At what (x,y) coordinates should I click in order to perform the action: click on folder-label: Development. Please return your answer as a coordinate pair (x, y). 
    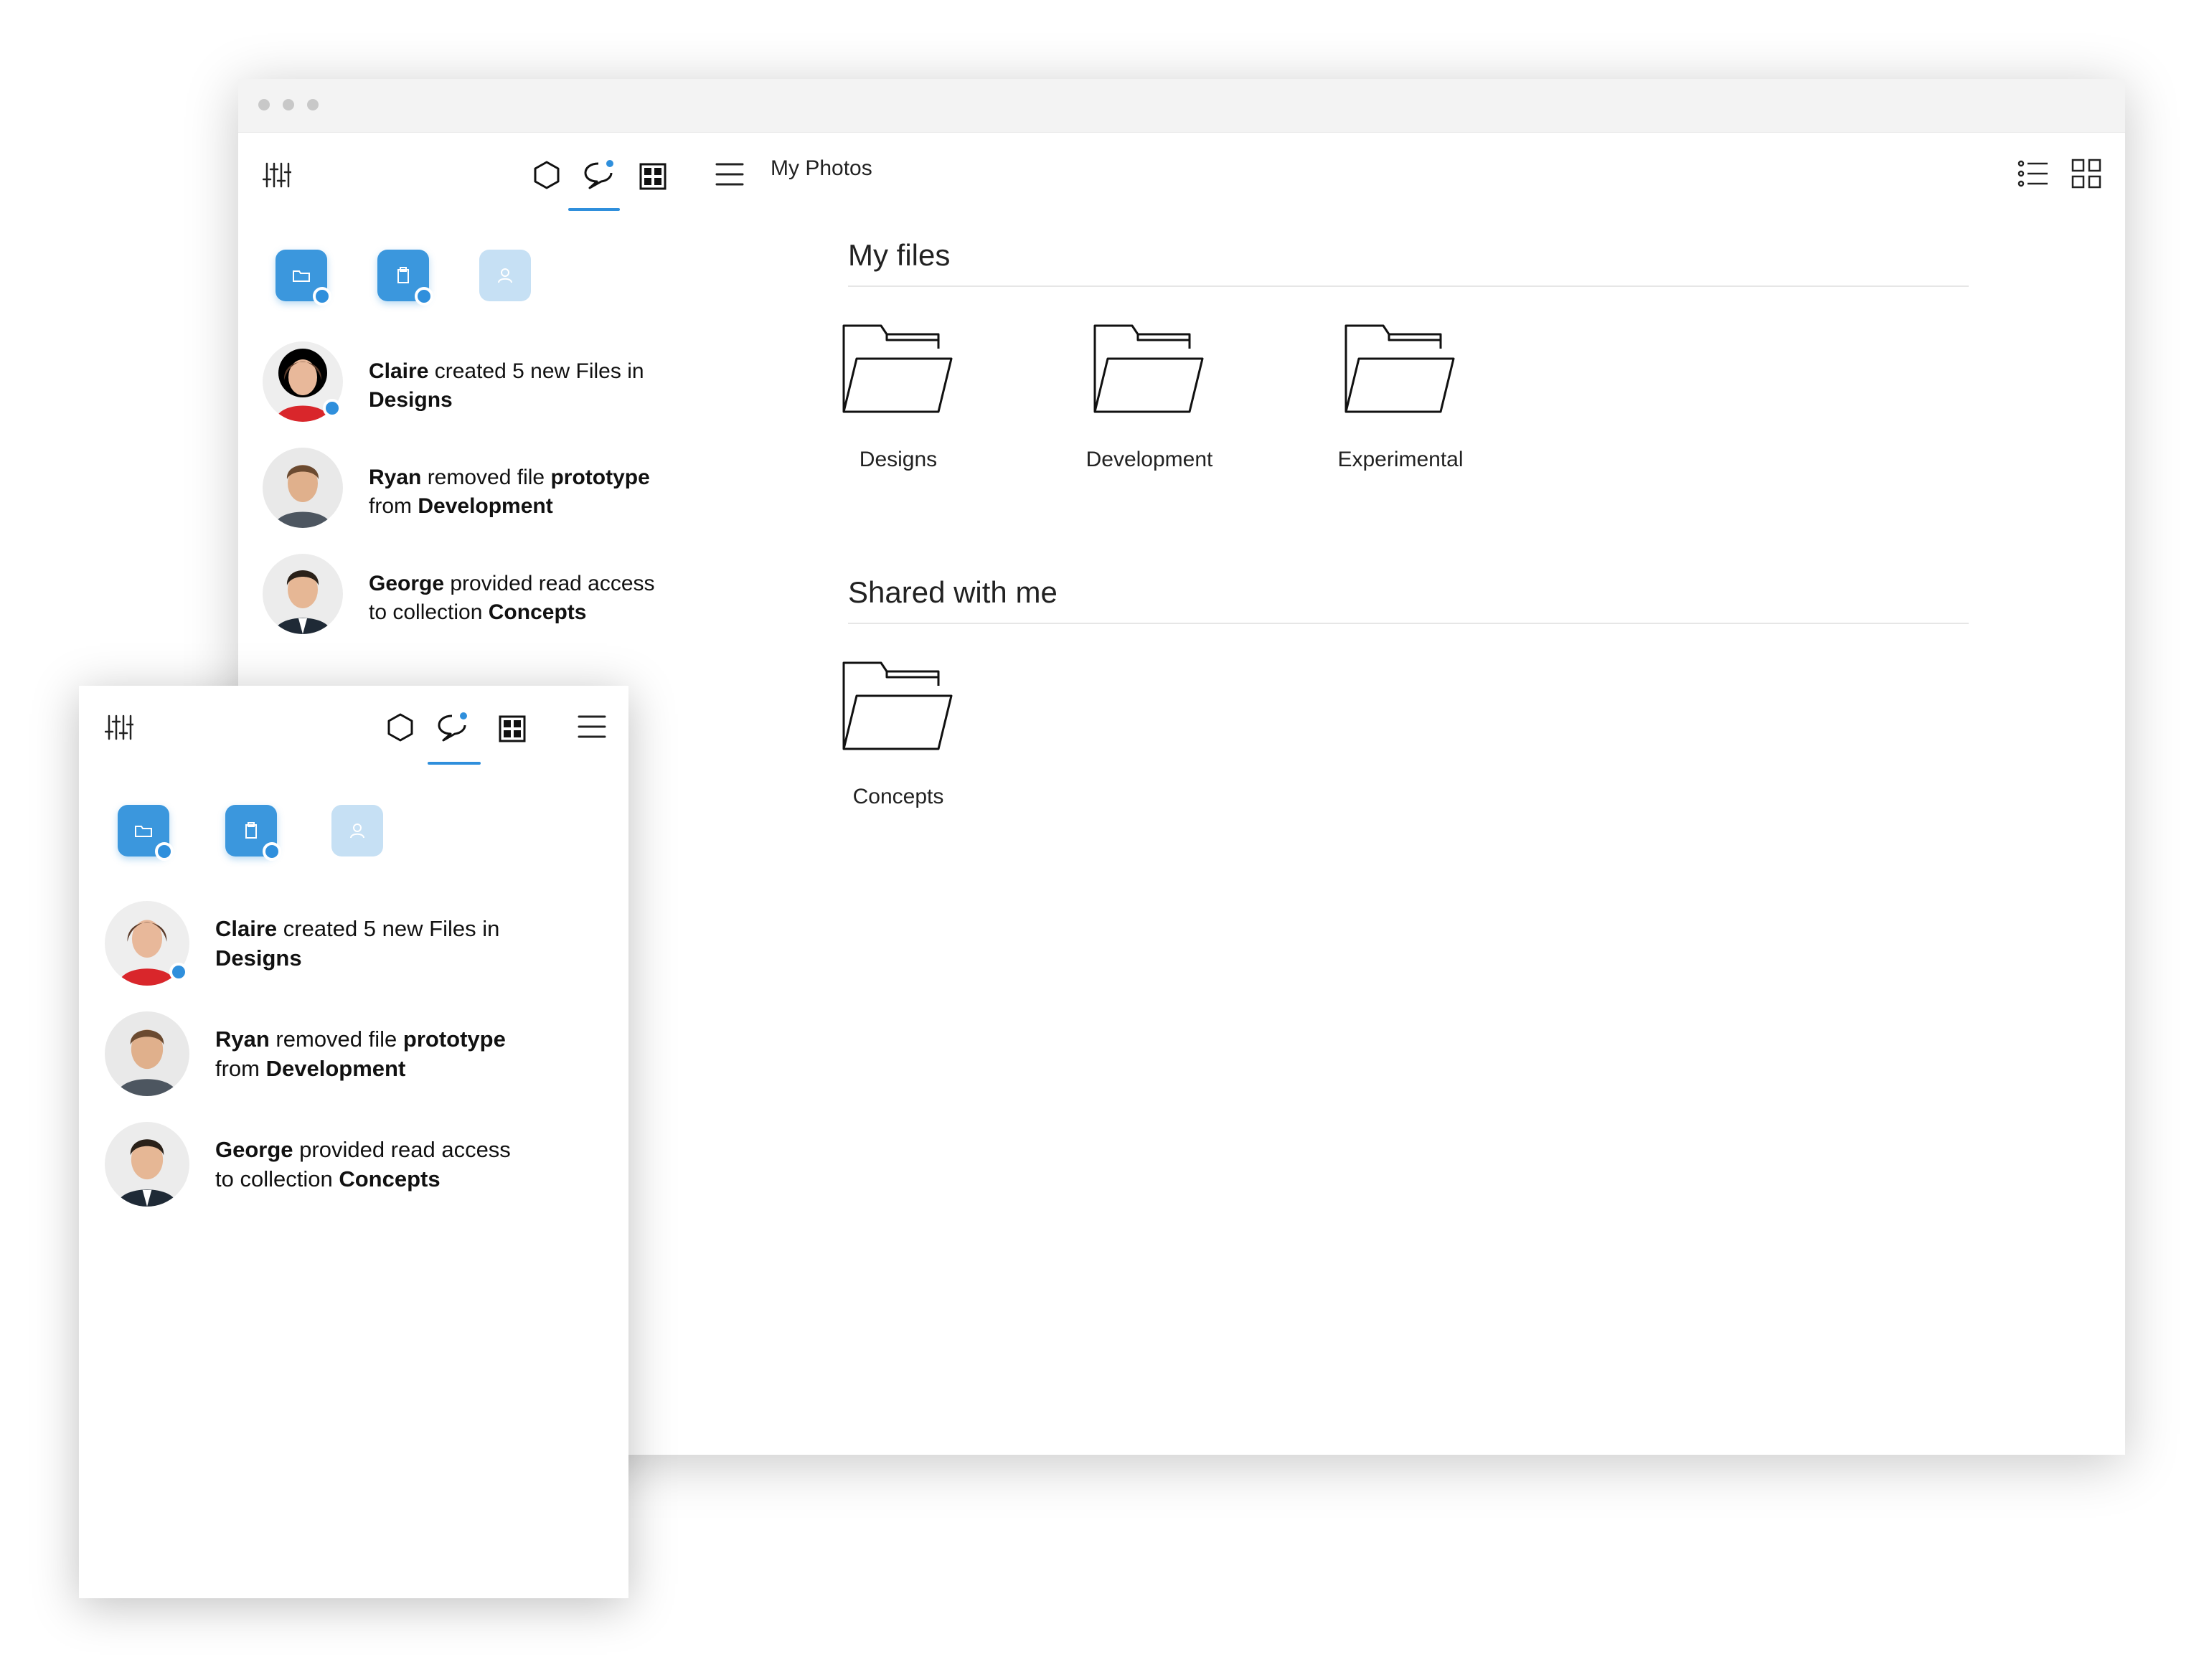
    Looking at the image, I should click on (1149, 459).